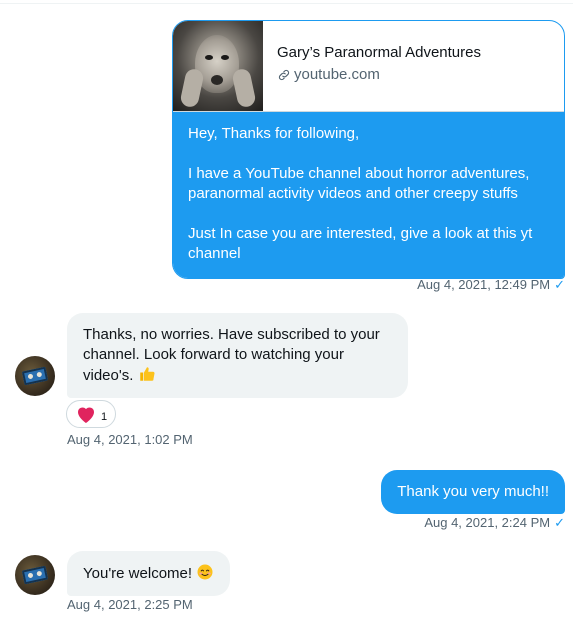  I want to click on timestamp-text: Aug 4, 2021, 2:25 PM, so click(130, 604).